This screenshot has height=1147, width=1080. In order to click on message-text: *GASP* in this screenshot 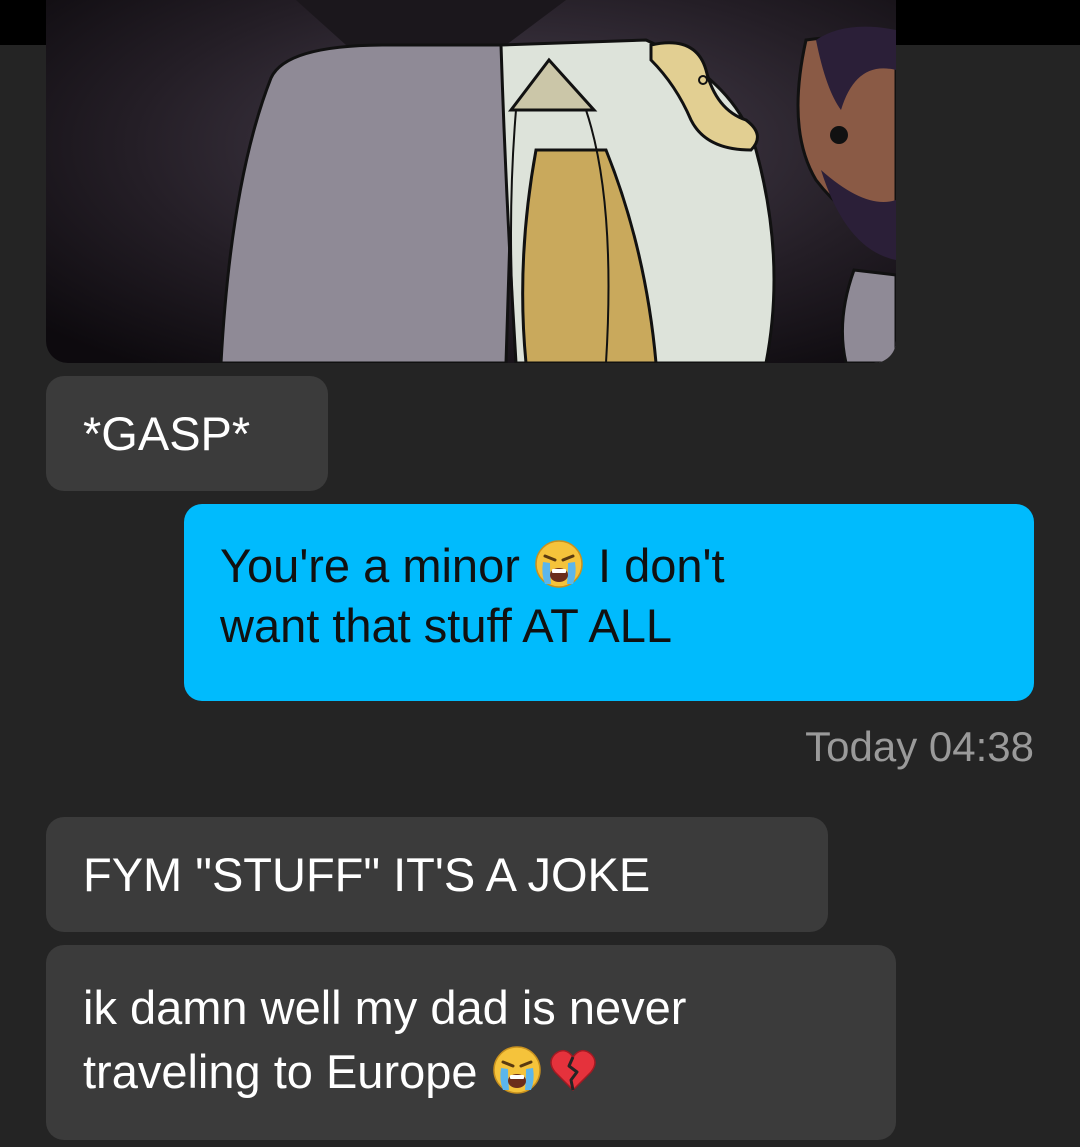, I will do `click(167, 433)`.